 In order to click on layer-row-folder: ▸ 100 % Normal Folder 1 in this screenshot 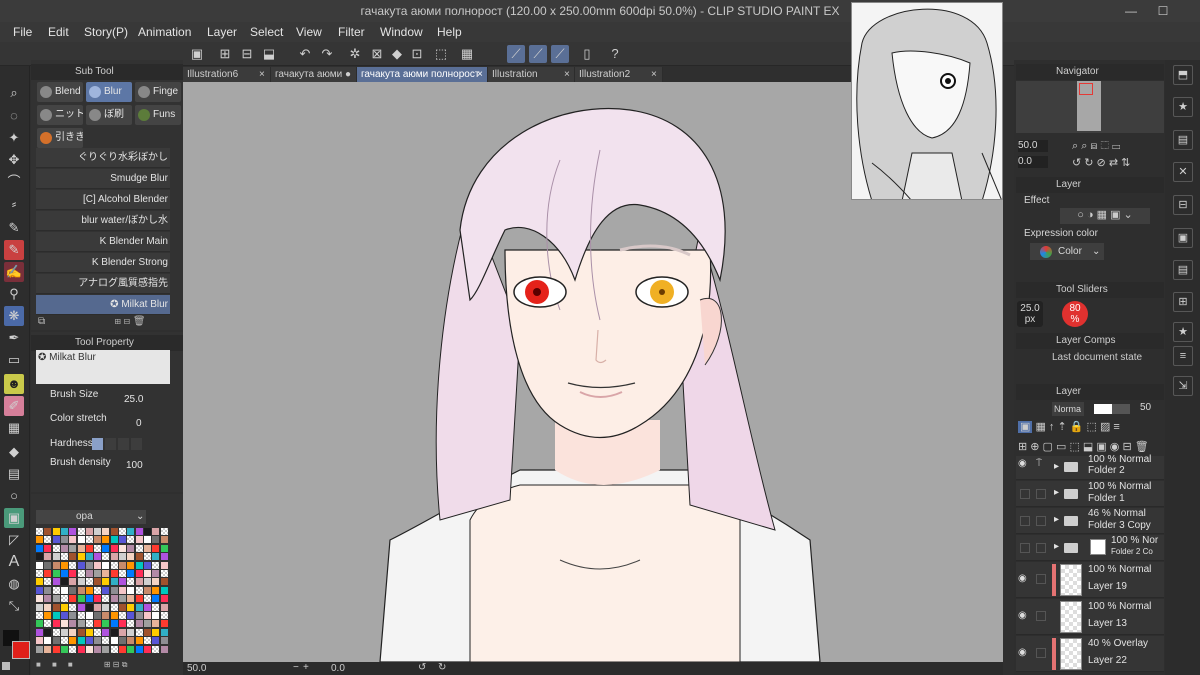, I will do `click(1090, 494)`.